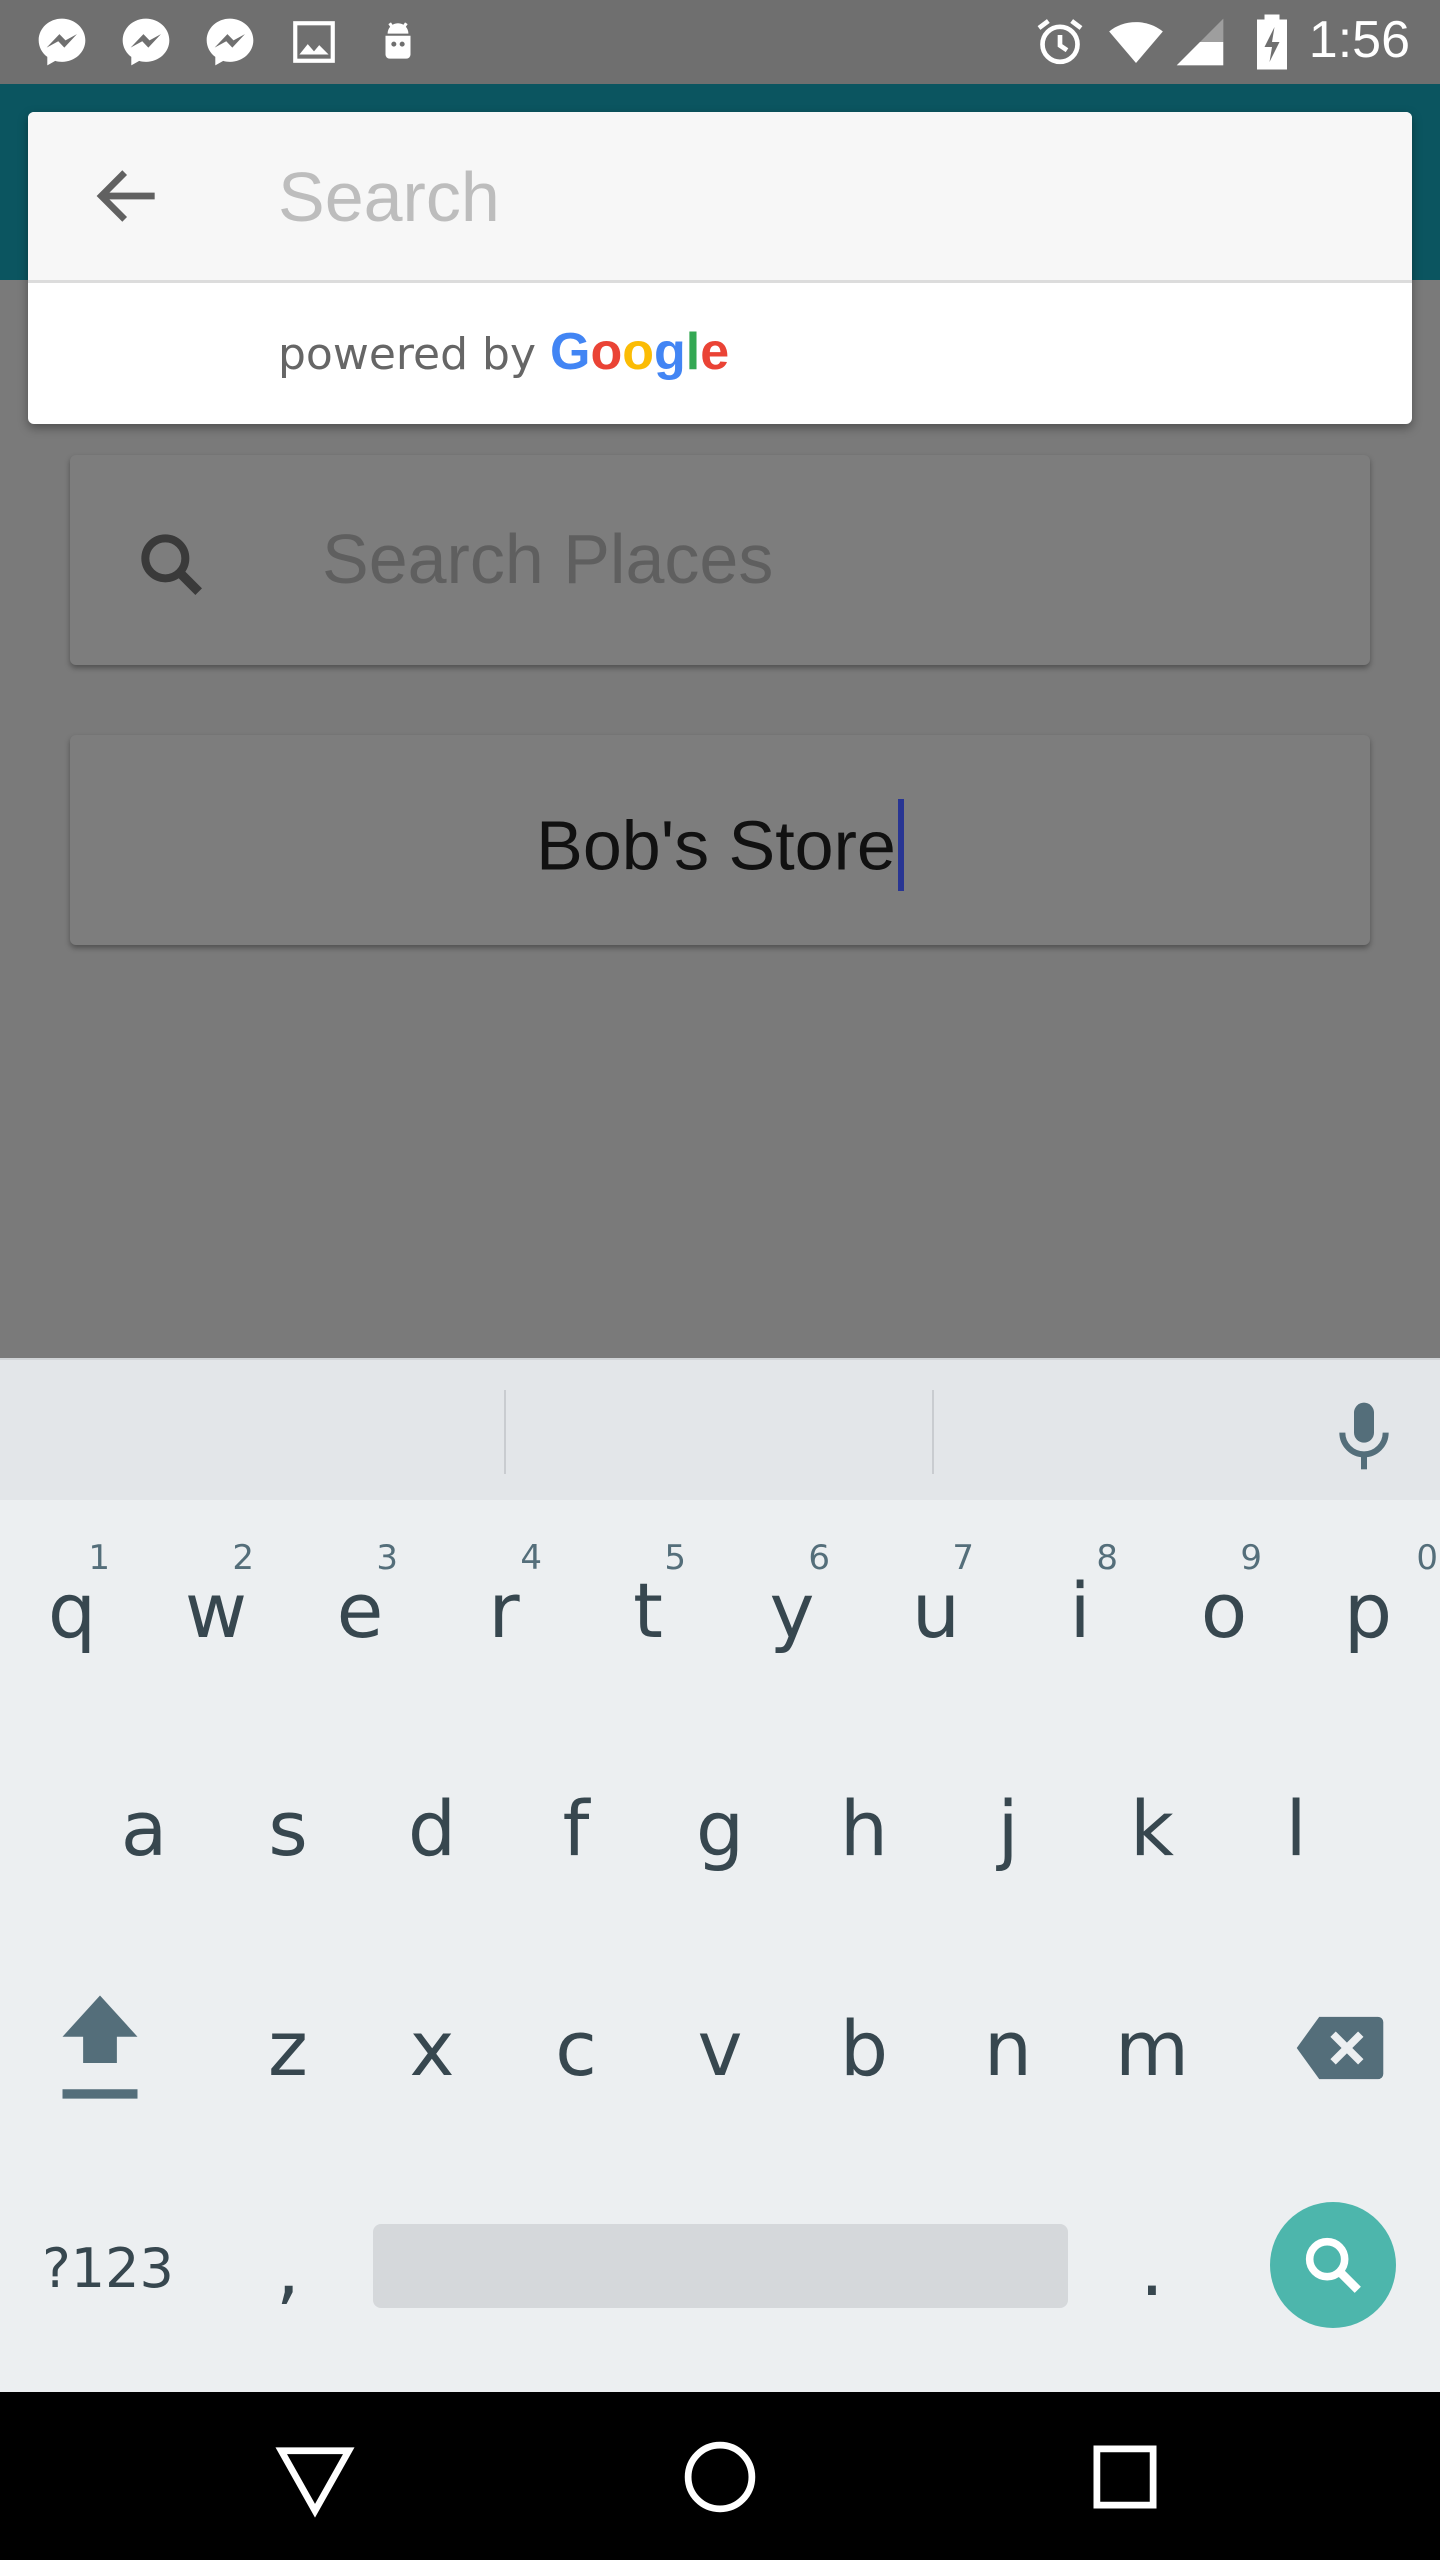 The height and width of the screenshot is (2560, 1440). I want to click on key-d: d, so click(432, 1828).